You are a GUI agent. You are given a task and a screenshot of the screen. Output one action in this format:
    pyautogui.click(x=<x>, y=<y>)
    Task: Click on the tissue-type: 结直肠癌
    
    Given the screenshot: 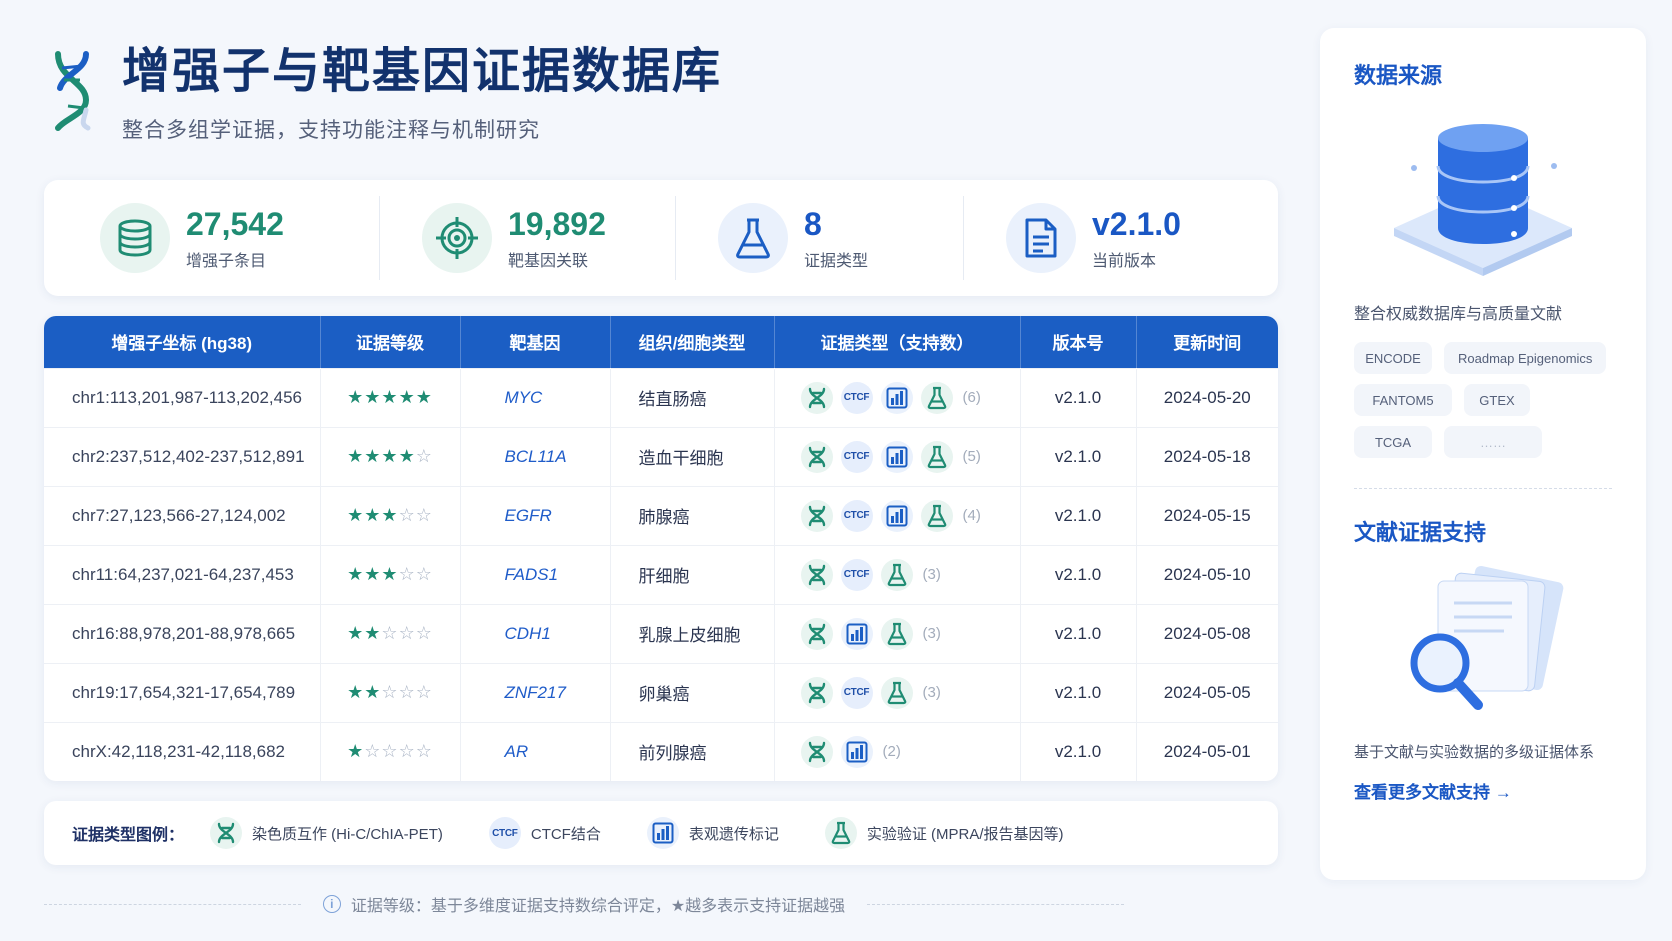 What is the action you would take?
    pyautogui.click(x=692, y=397)
    